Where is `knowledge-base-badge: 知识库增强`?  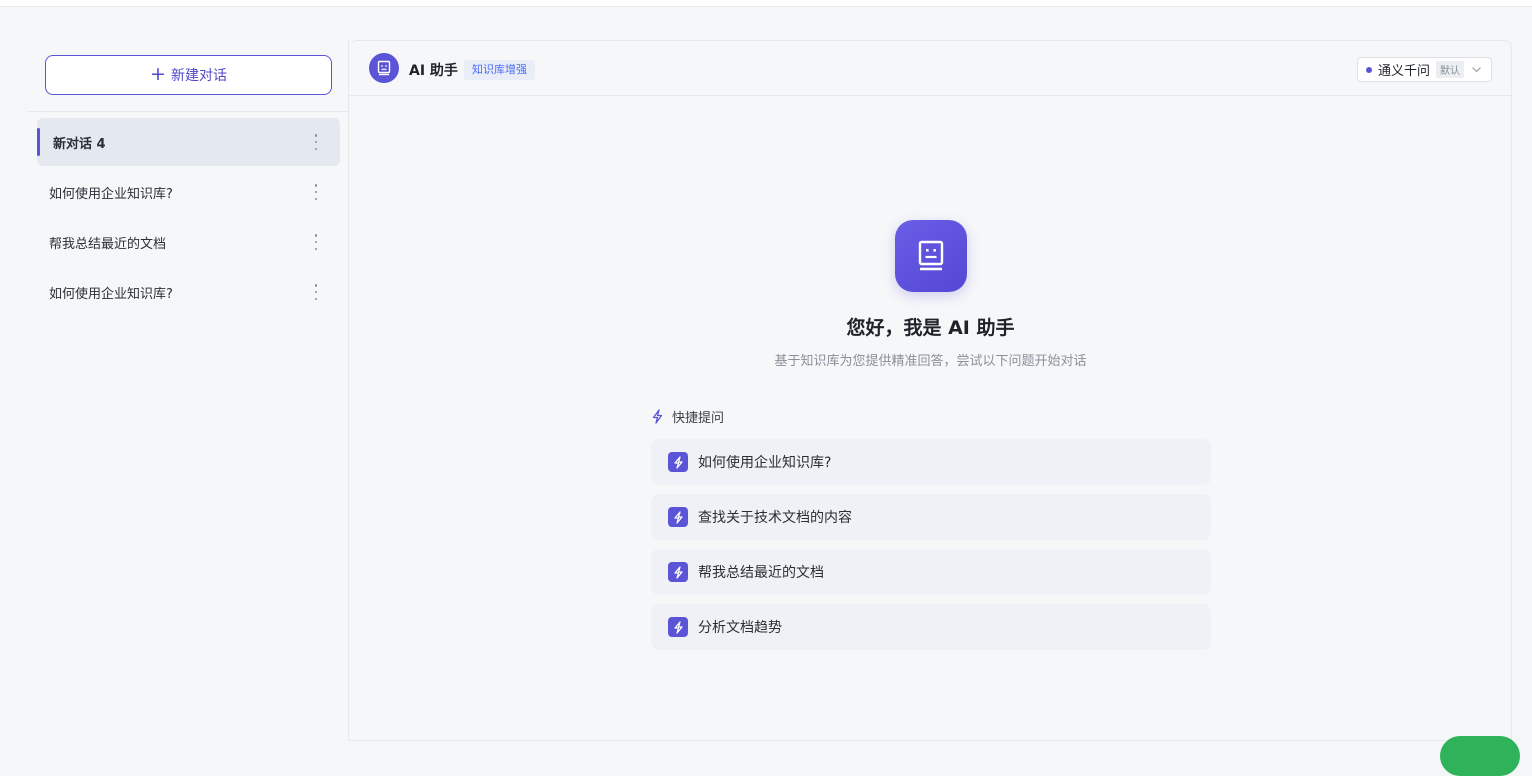 knowledge-base-badge: 知识库增强 is located at coordinates (499, 70).